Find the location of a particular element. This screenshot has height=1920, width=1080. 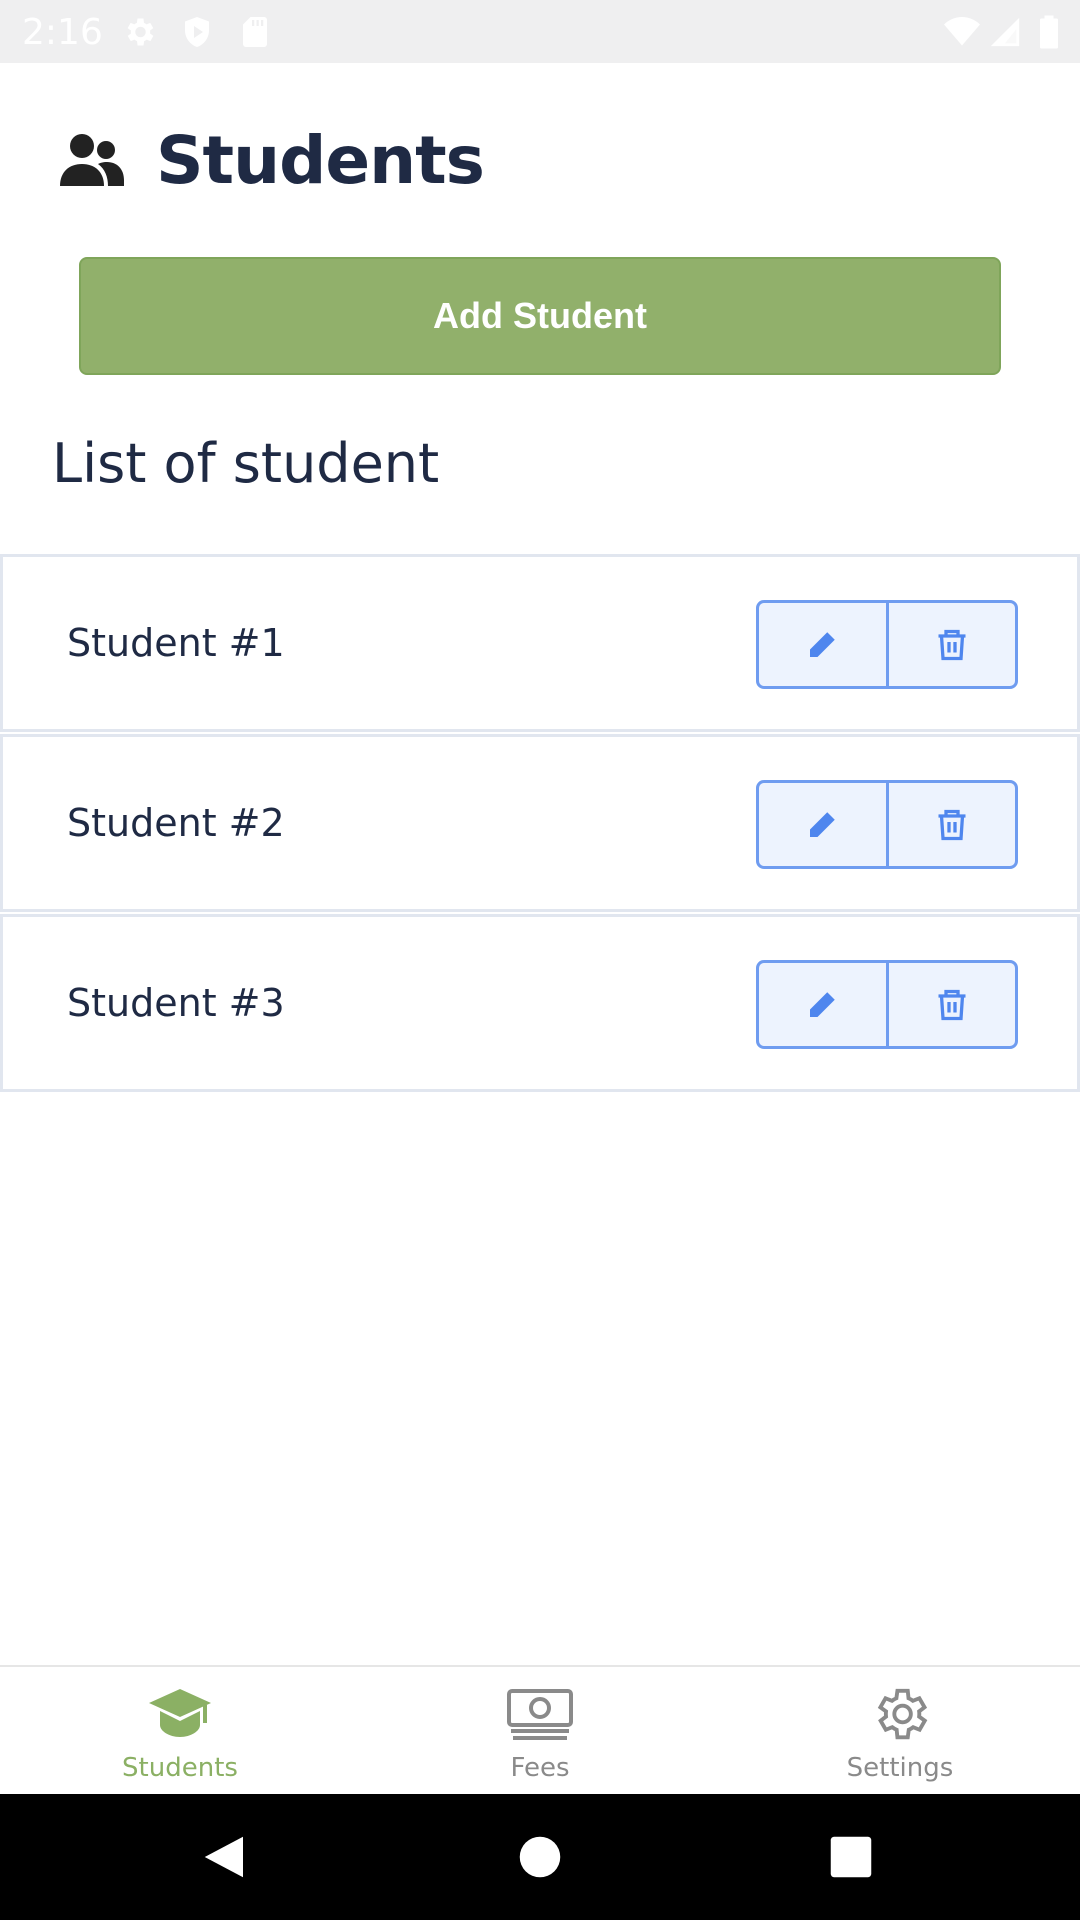

page-title: Students is located at coordinates (320, 160).